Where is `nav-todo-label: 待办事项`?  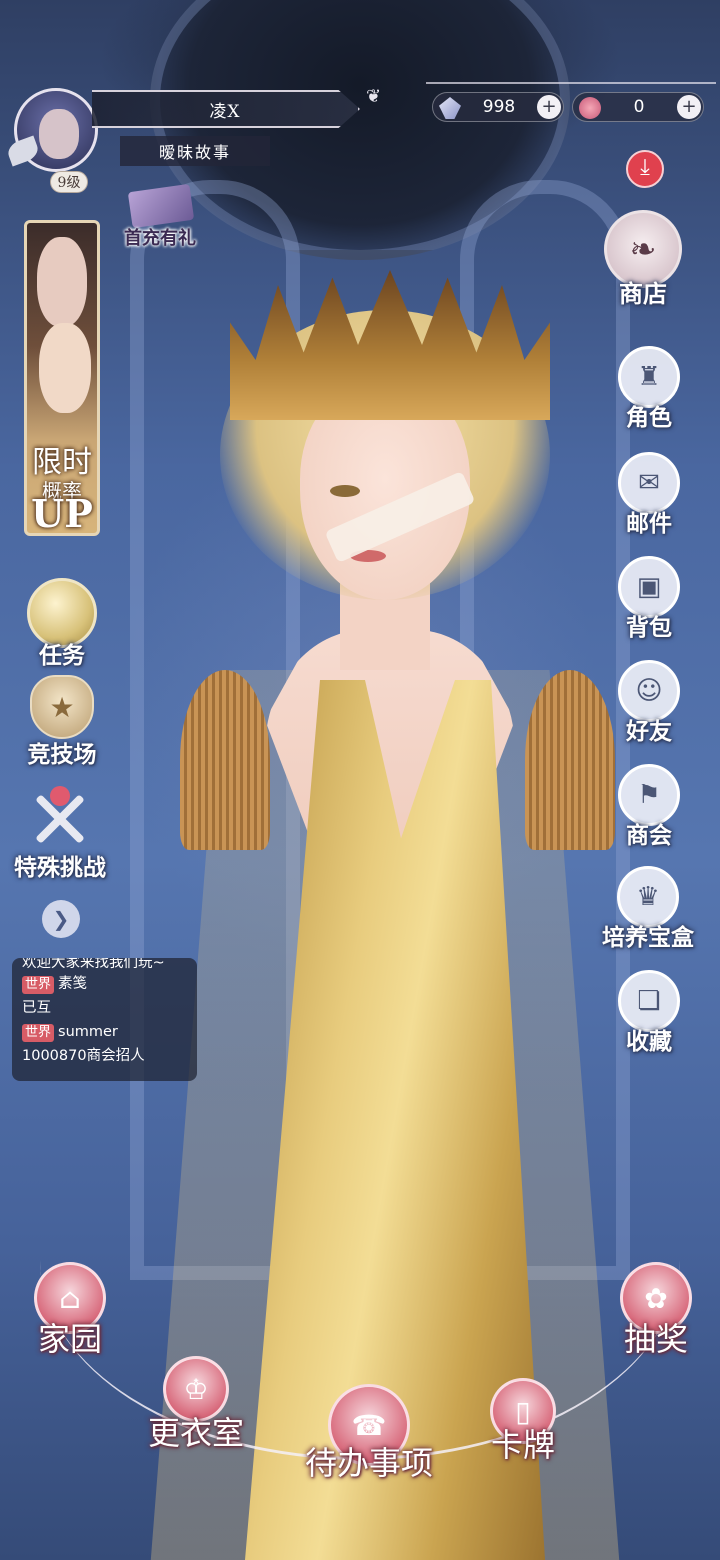
nav-todo-label: 待办事项 is located at coordinates (368, 1463).